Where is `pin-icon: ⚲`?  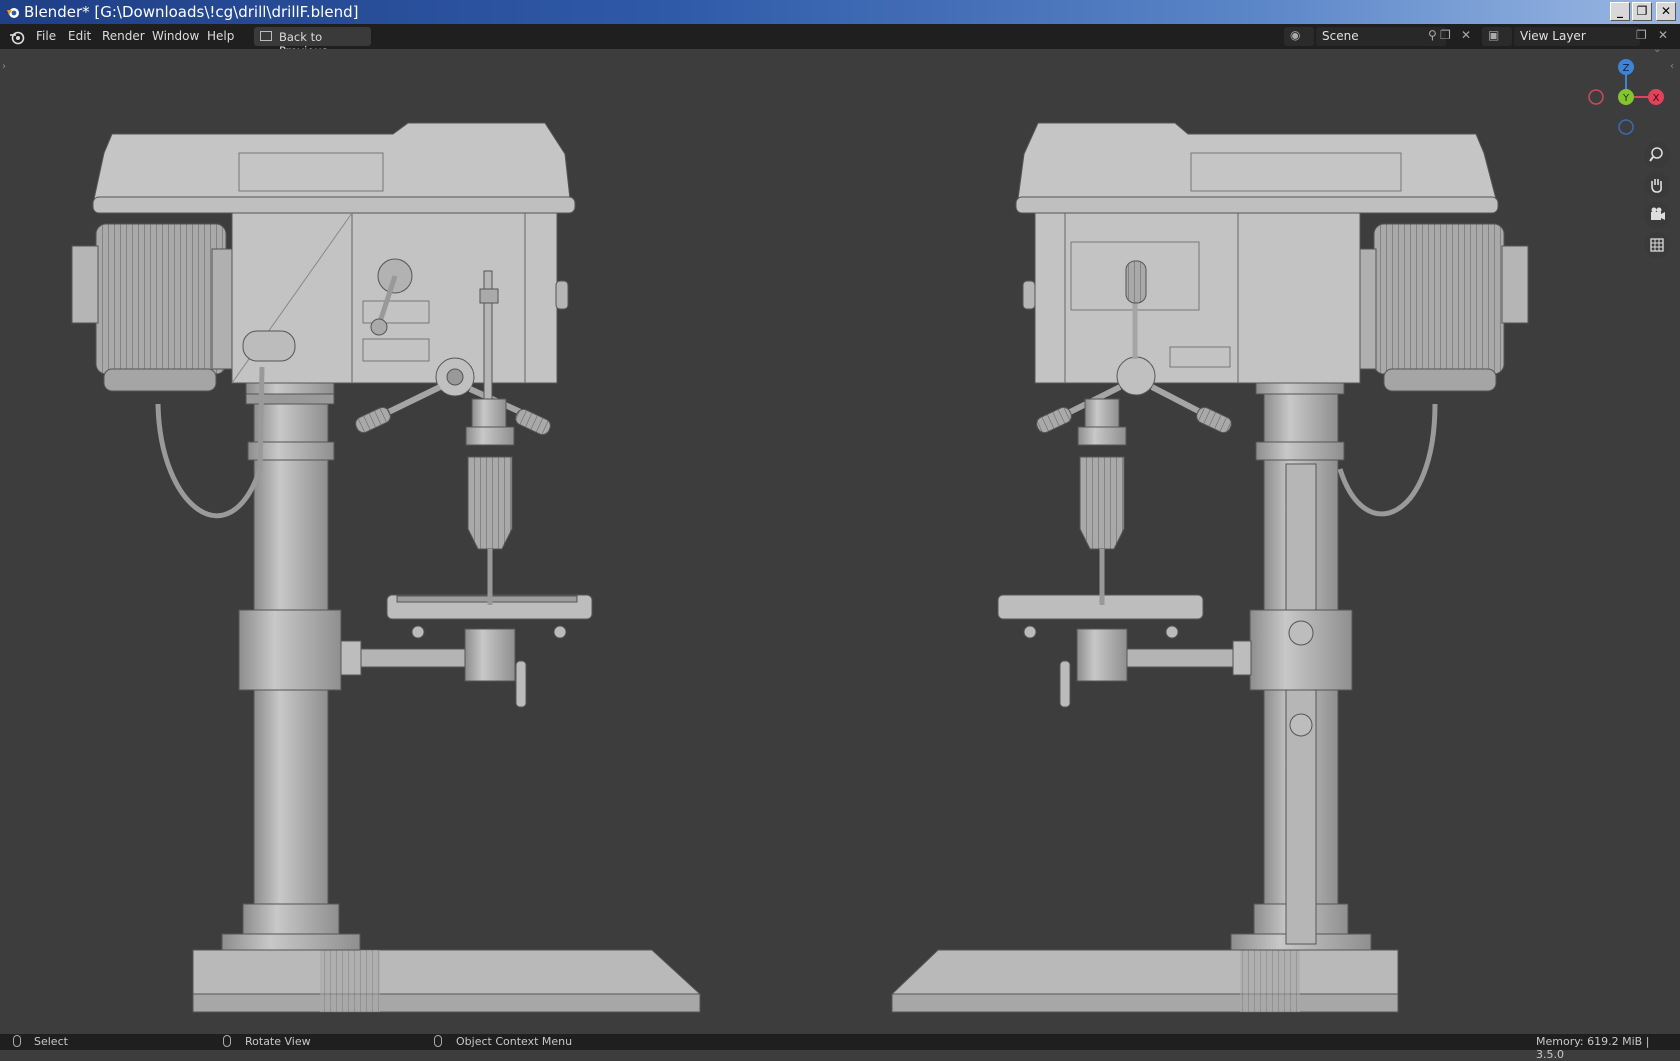 pin-icon: ⚲ is located at coordinates (1432, 35).